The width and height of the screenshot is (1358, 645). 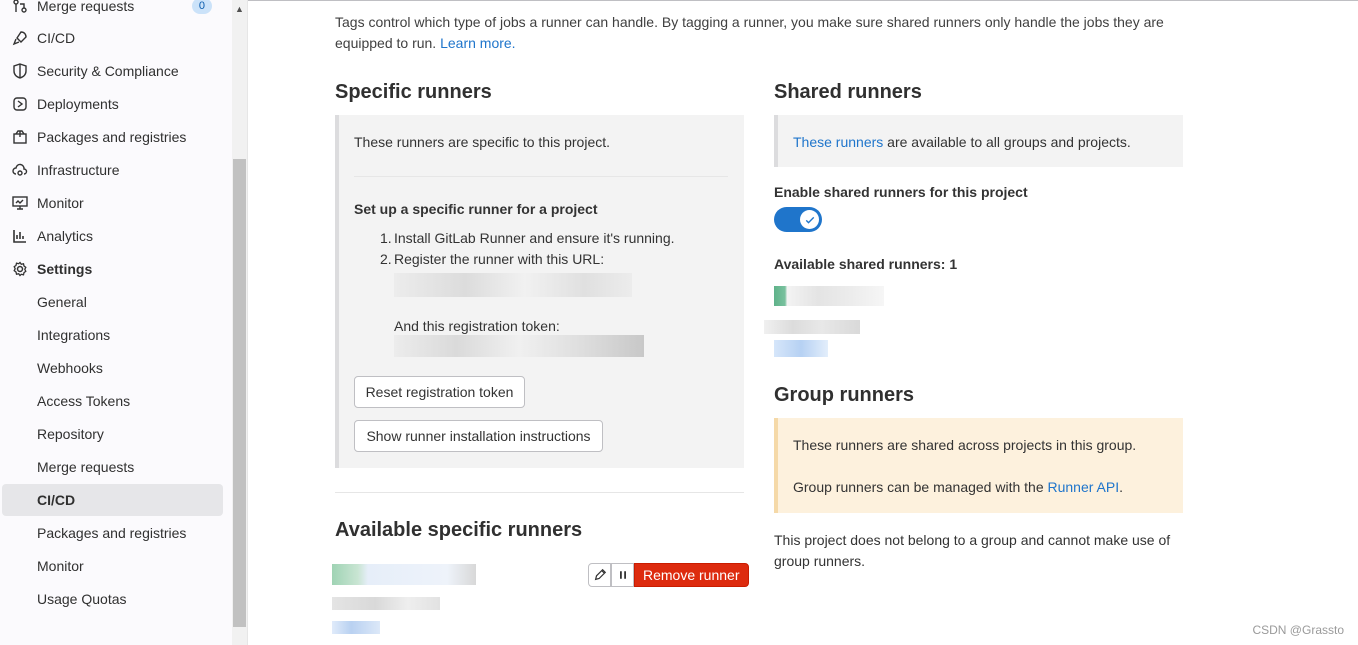 I want to click on settings-general: General, so click(x=112, y=302).